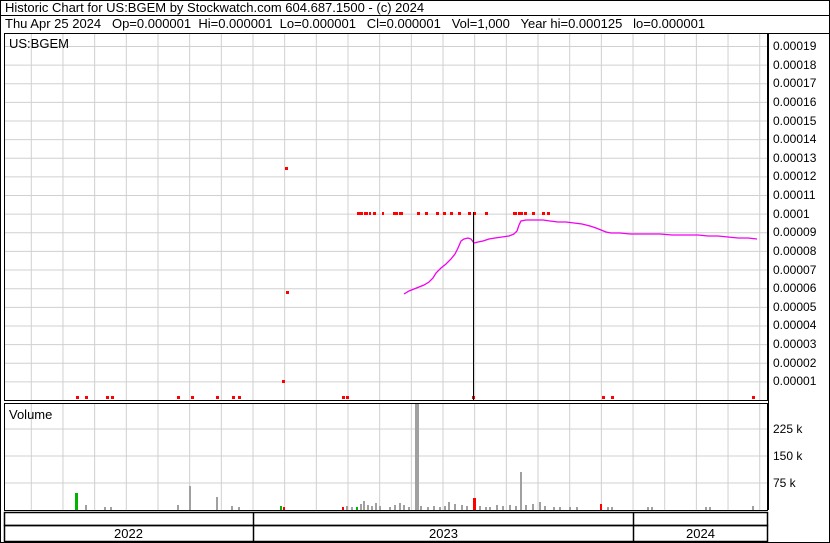 The width and height of the screenshot is (830, 543). What do you see at coordinates (795, 325) in the screenshot?
I see `price-axis-label: 0.00004` at bounding box center [795, 325].